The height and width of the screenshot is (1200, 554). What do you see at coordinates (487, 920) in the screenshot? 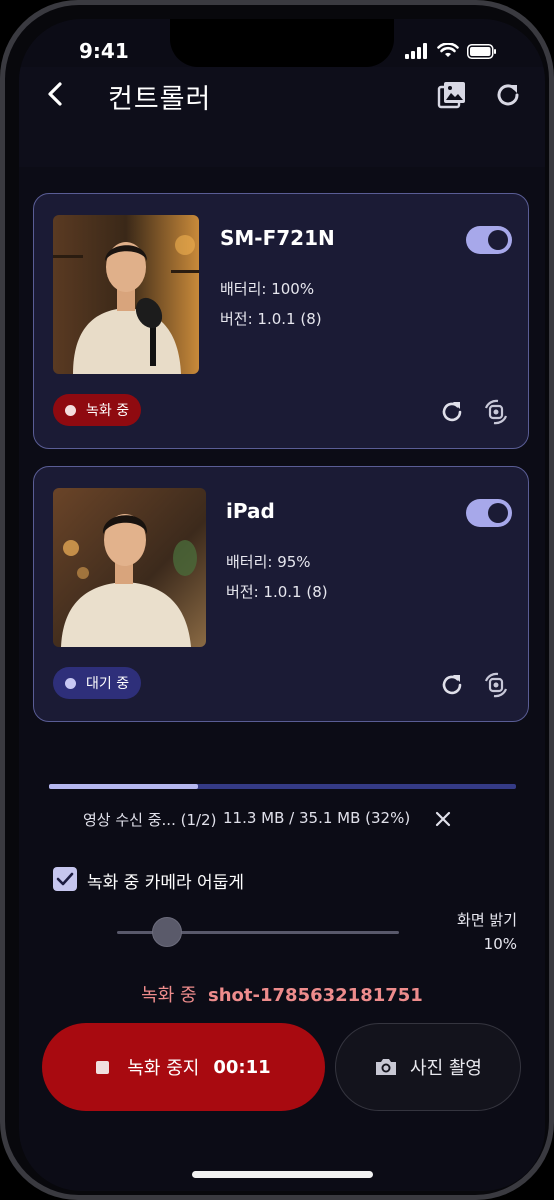
I see `brightness-label: 화면 밝기` at bounding box center [487, 920].